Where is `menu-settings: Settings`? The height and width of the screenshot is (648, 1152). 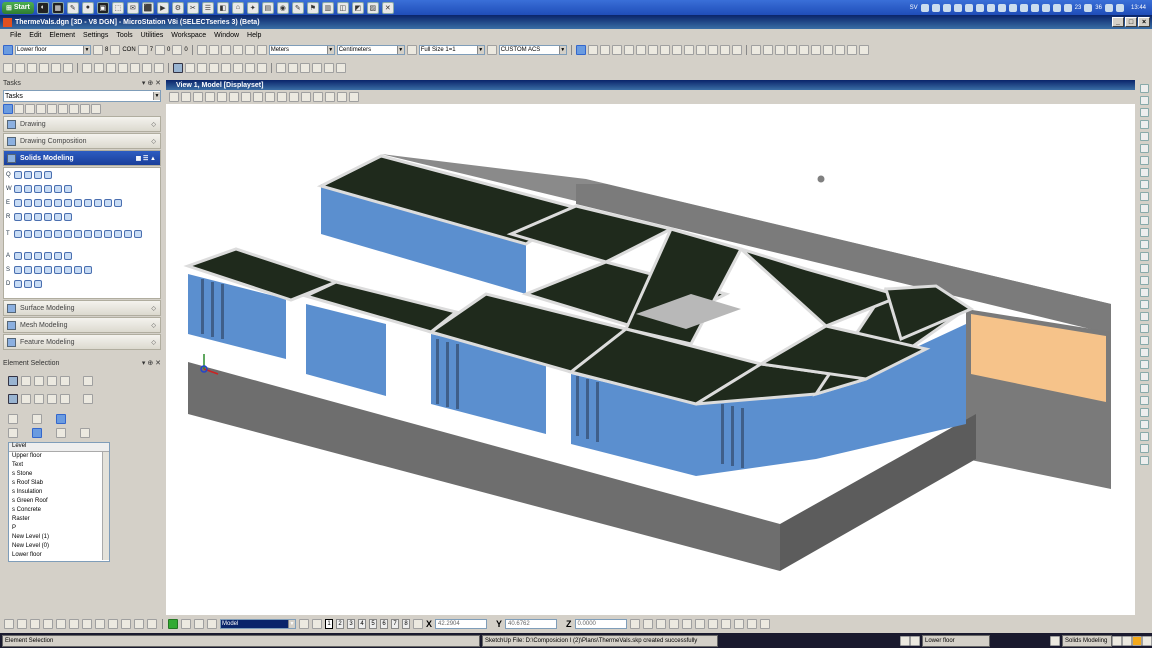
menu-settings: Settings is located at coordinates (95, 35).